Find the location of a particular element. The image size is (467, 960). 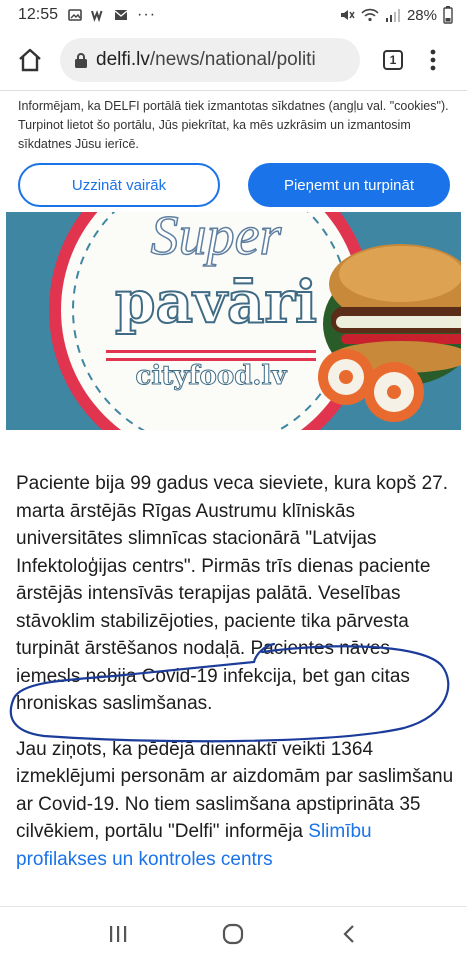

url-text: delfi.lv/news/national/politi is located at coordinates (206, 60).